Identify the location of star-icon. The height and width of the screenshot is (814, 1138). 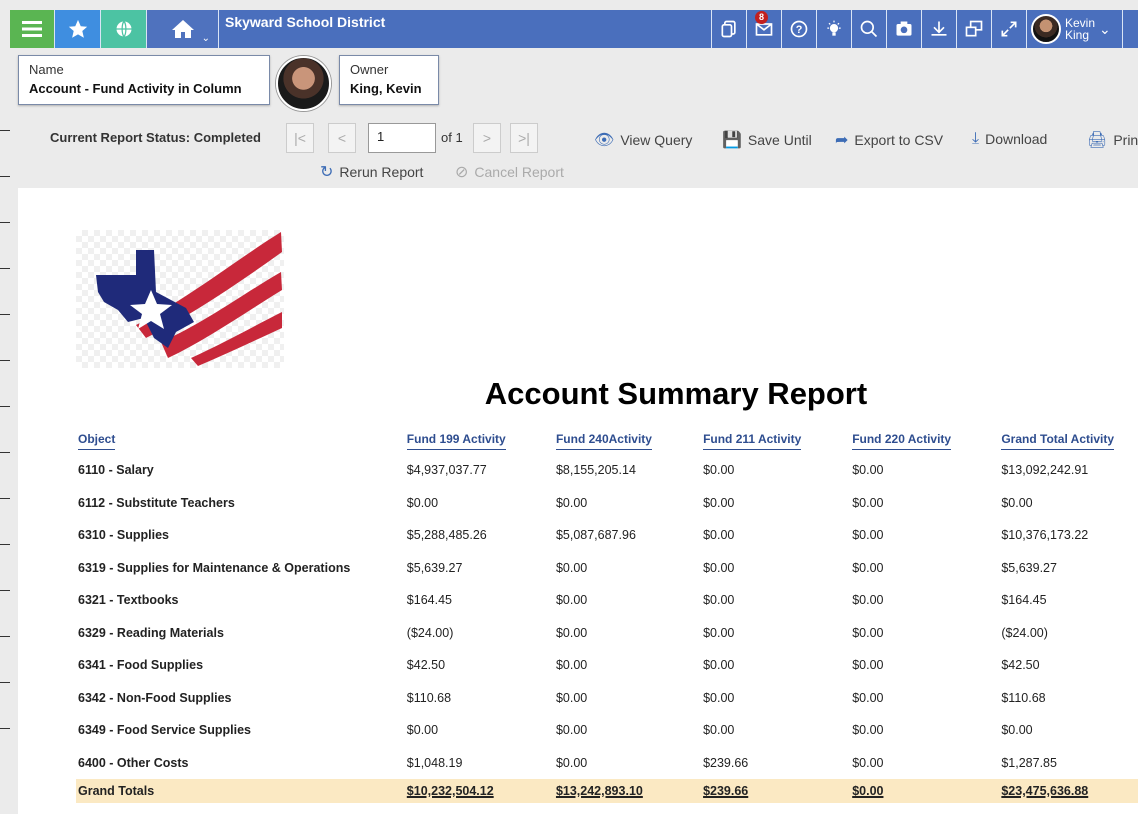
(77, 28).